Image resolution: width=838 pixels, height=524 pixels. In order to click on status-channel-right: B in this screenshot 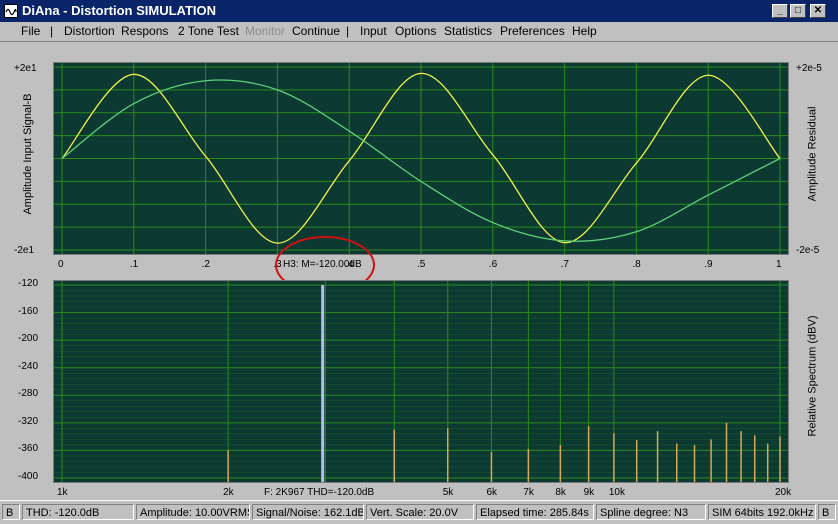, I will do `click(827, 512)`.